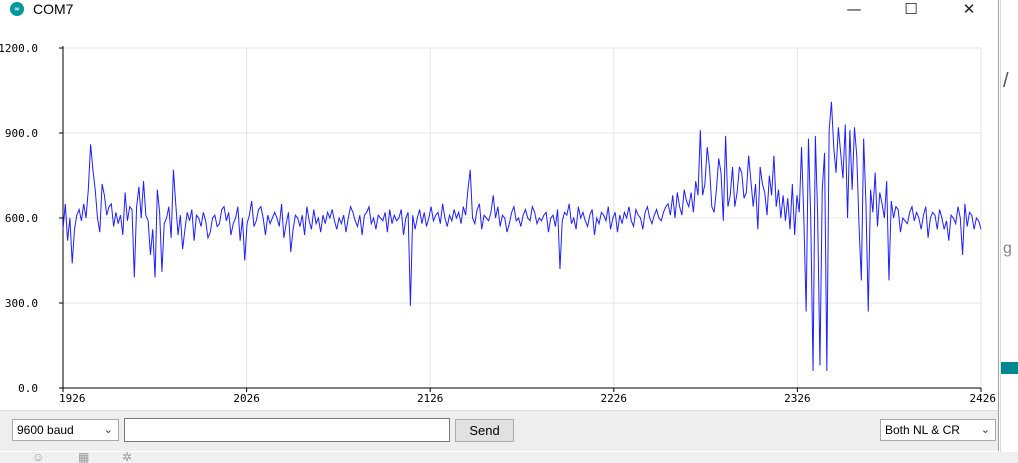 The width and height of the screenshot is (1018, 463). Describe the element at coordinates (38, 457) in the screenshot. I see `emoji-icon: ☺` at that location.